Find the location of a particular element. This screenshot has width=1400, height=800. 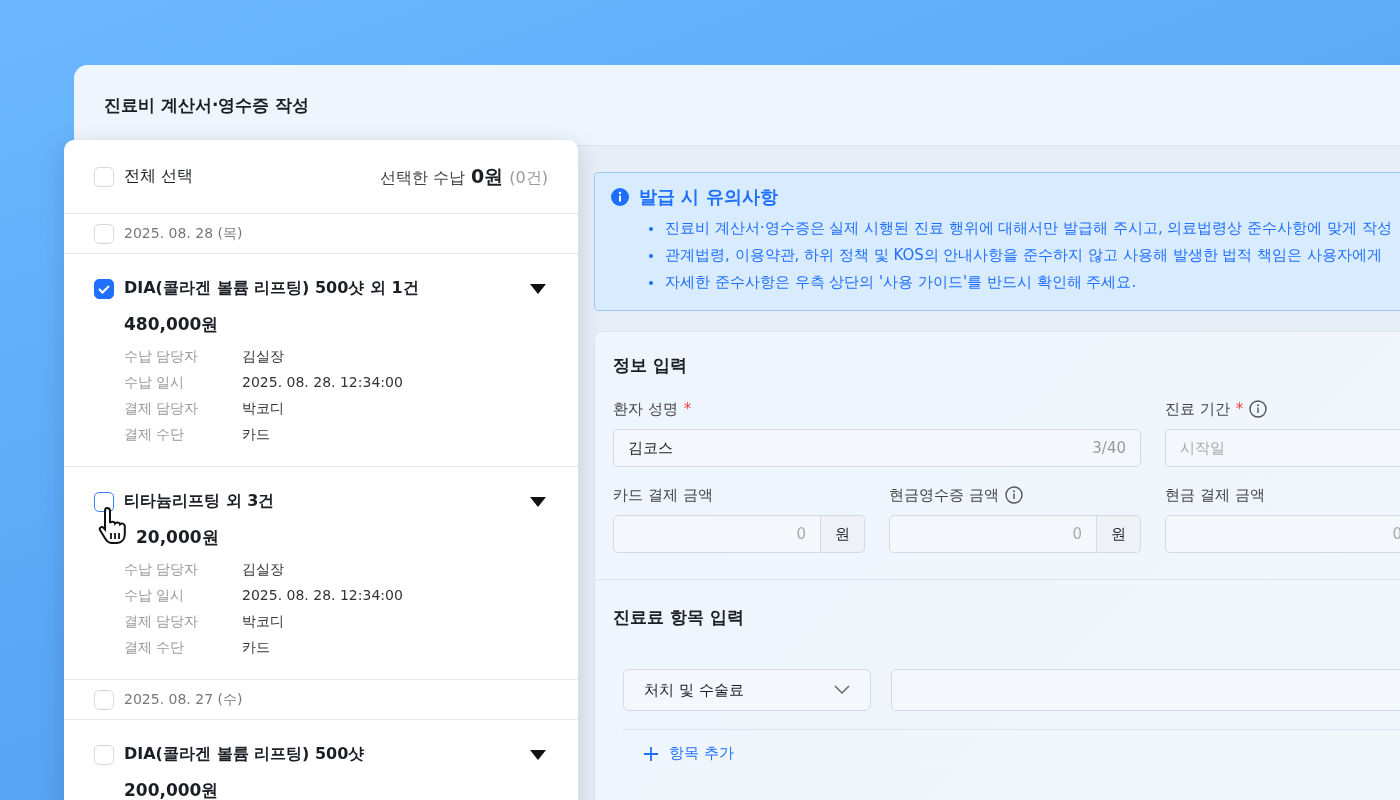

field-label: 환자 성명 is located at coordinates (645, 409).